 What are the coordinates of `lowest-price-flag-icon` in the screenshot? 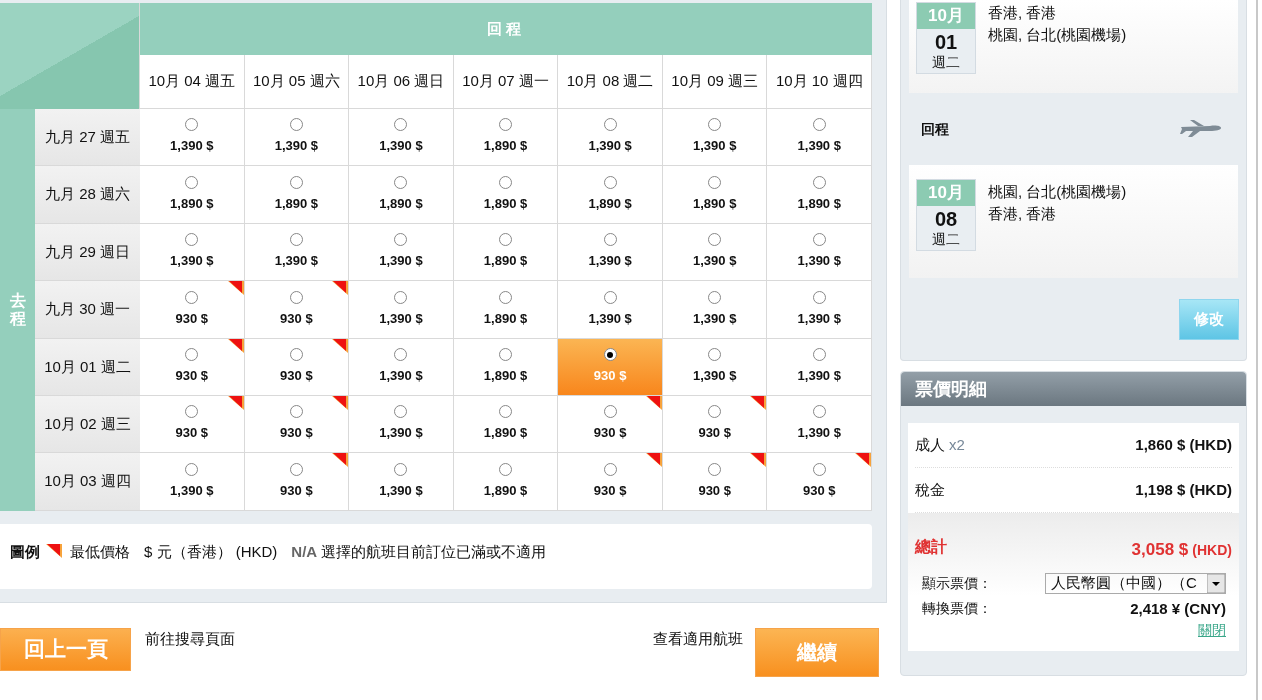 It's located at (54, 550).